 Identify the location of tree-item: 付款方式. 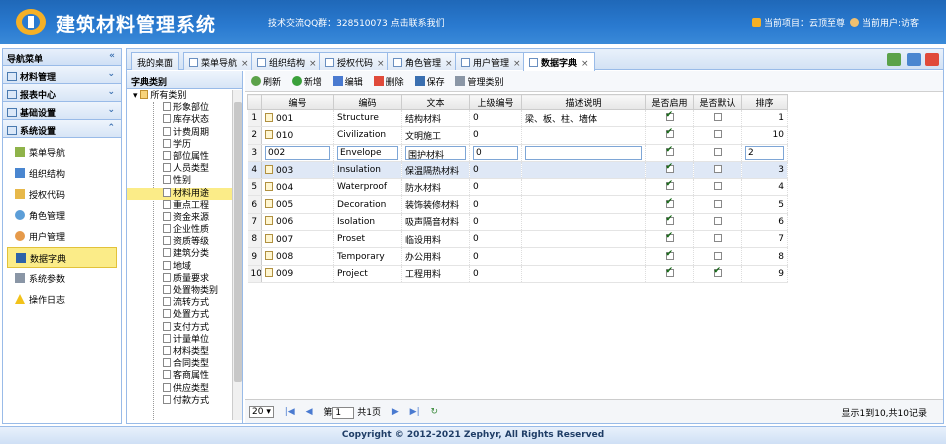
(184, 400).